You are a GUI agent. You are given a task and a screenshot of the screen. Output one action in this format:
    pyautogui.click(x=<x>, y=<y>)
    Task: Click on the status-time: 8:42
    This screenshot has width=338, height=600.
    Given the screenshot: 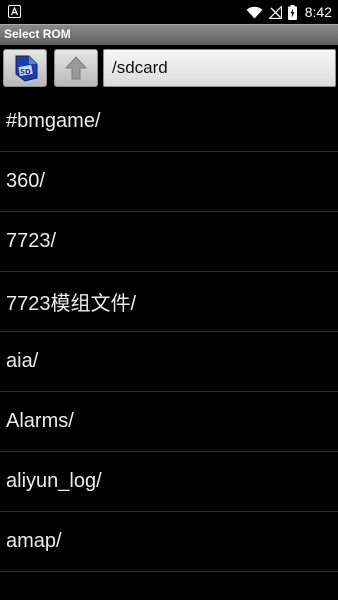 What is the action you would take?
    pyautogui.click(x=318, y=12)
    